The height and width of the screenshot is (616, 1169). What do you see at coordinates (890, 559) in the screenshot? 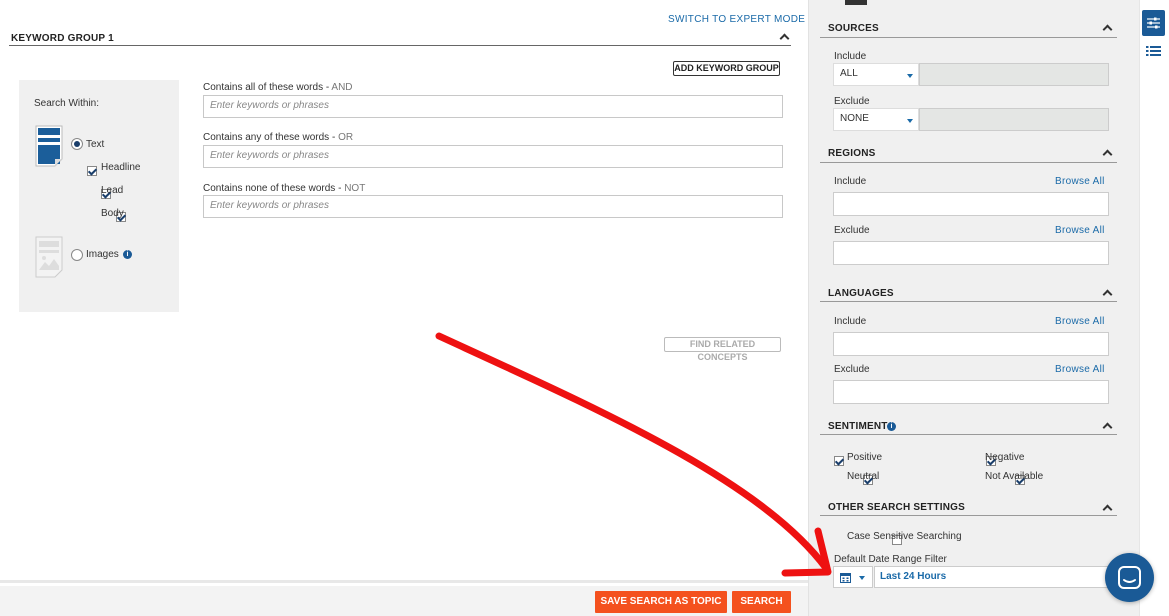
I see `date-range-label: Default Date Range Filter` at bounding box center [890, 559].